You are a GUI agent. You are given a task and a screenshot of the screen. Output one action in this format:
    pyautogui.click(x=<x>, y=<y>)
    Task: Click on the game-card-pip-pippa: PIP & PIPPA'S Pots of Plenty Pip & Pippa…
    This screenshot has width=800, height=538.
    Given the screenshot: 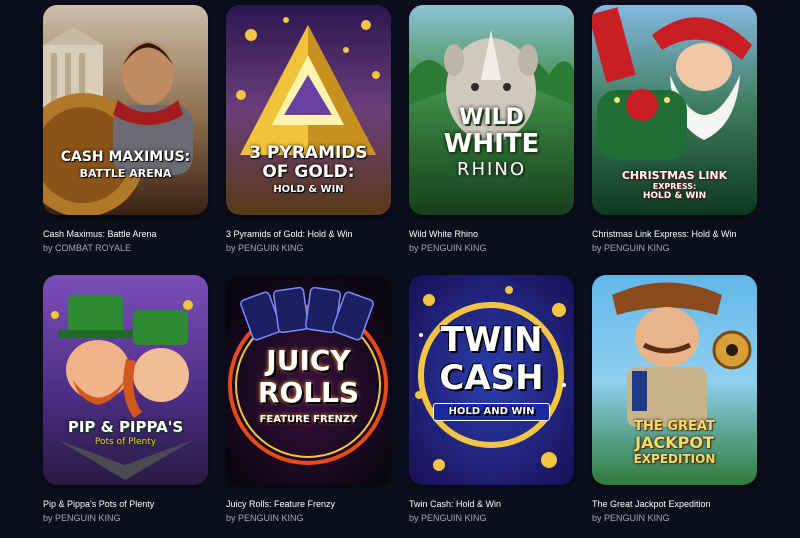 What is the action you would take?
    pyautogui.click(x=125, y=399)
    